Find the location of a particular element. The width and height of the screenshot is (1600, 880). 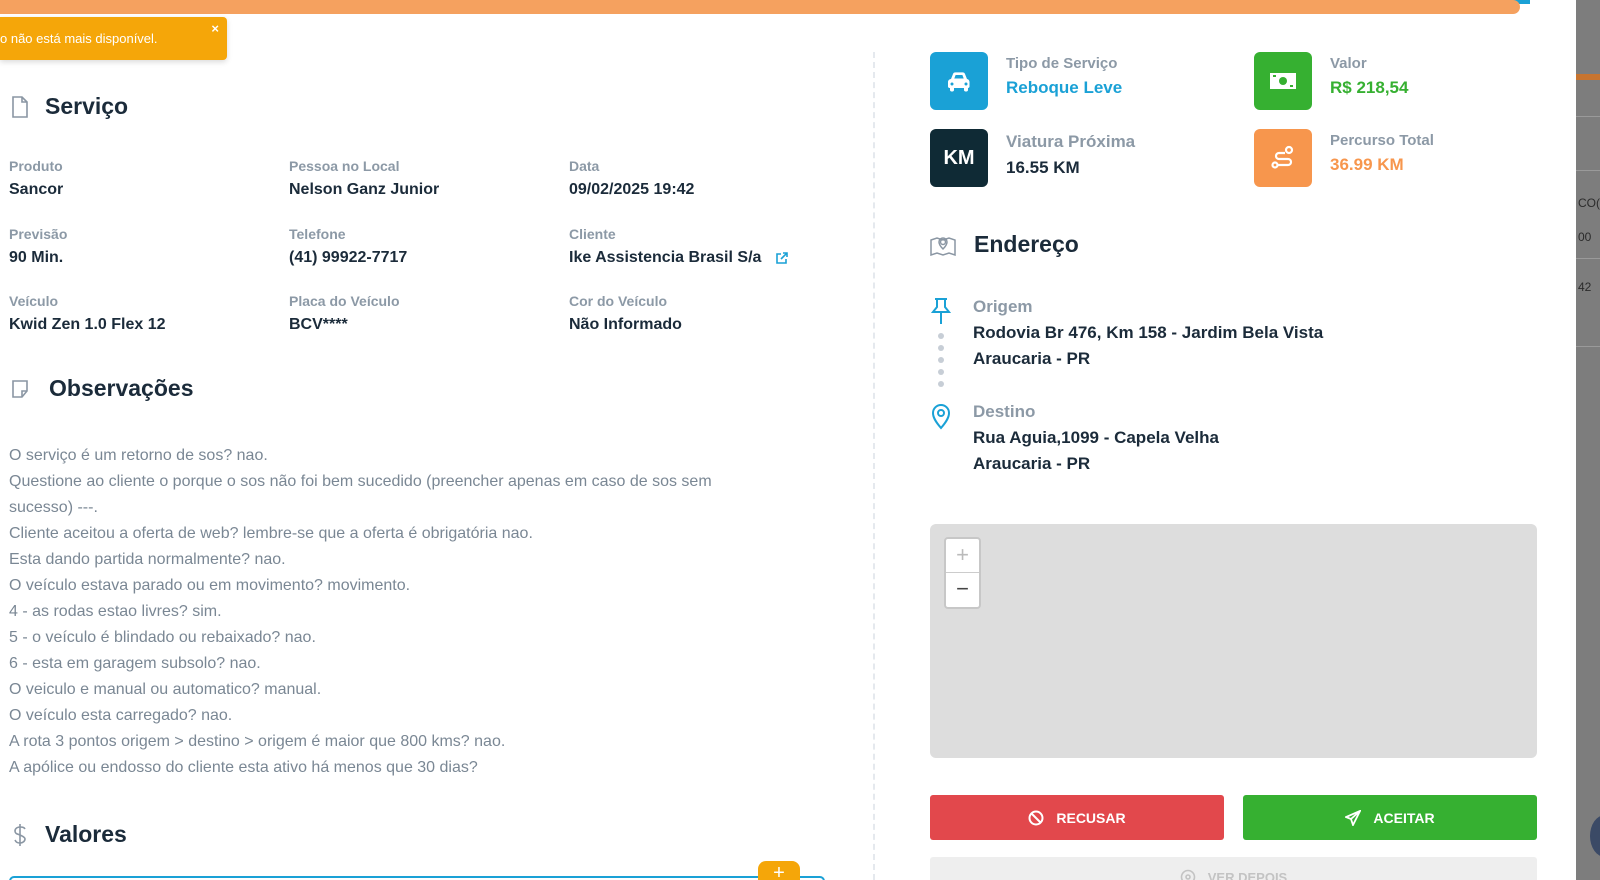

refuse-button-label: RECUSAR is located at coordinates (1091, 817).